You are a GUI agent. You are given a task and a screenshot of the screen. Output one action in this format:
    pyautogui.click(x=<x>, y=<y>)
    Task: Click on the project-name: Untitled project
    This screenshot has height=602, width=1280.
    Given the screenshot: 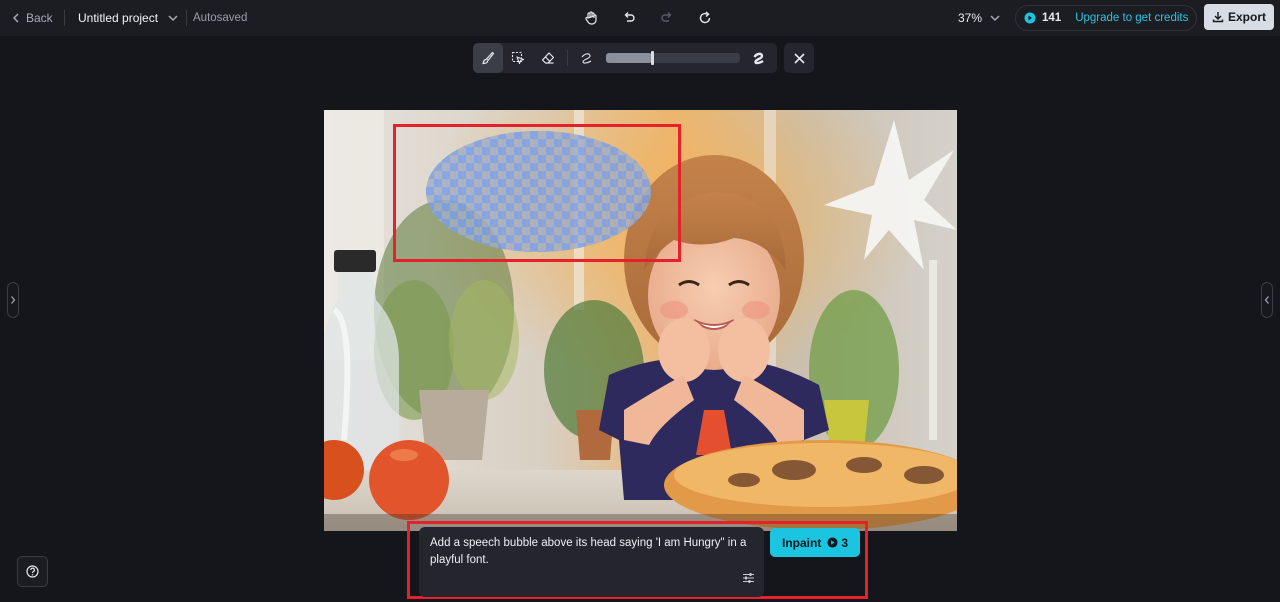 What is the action you would take?
    pyautogui.click(x=118, y=18)
    